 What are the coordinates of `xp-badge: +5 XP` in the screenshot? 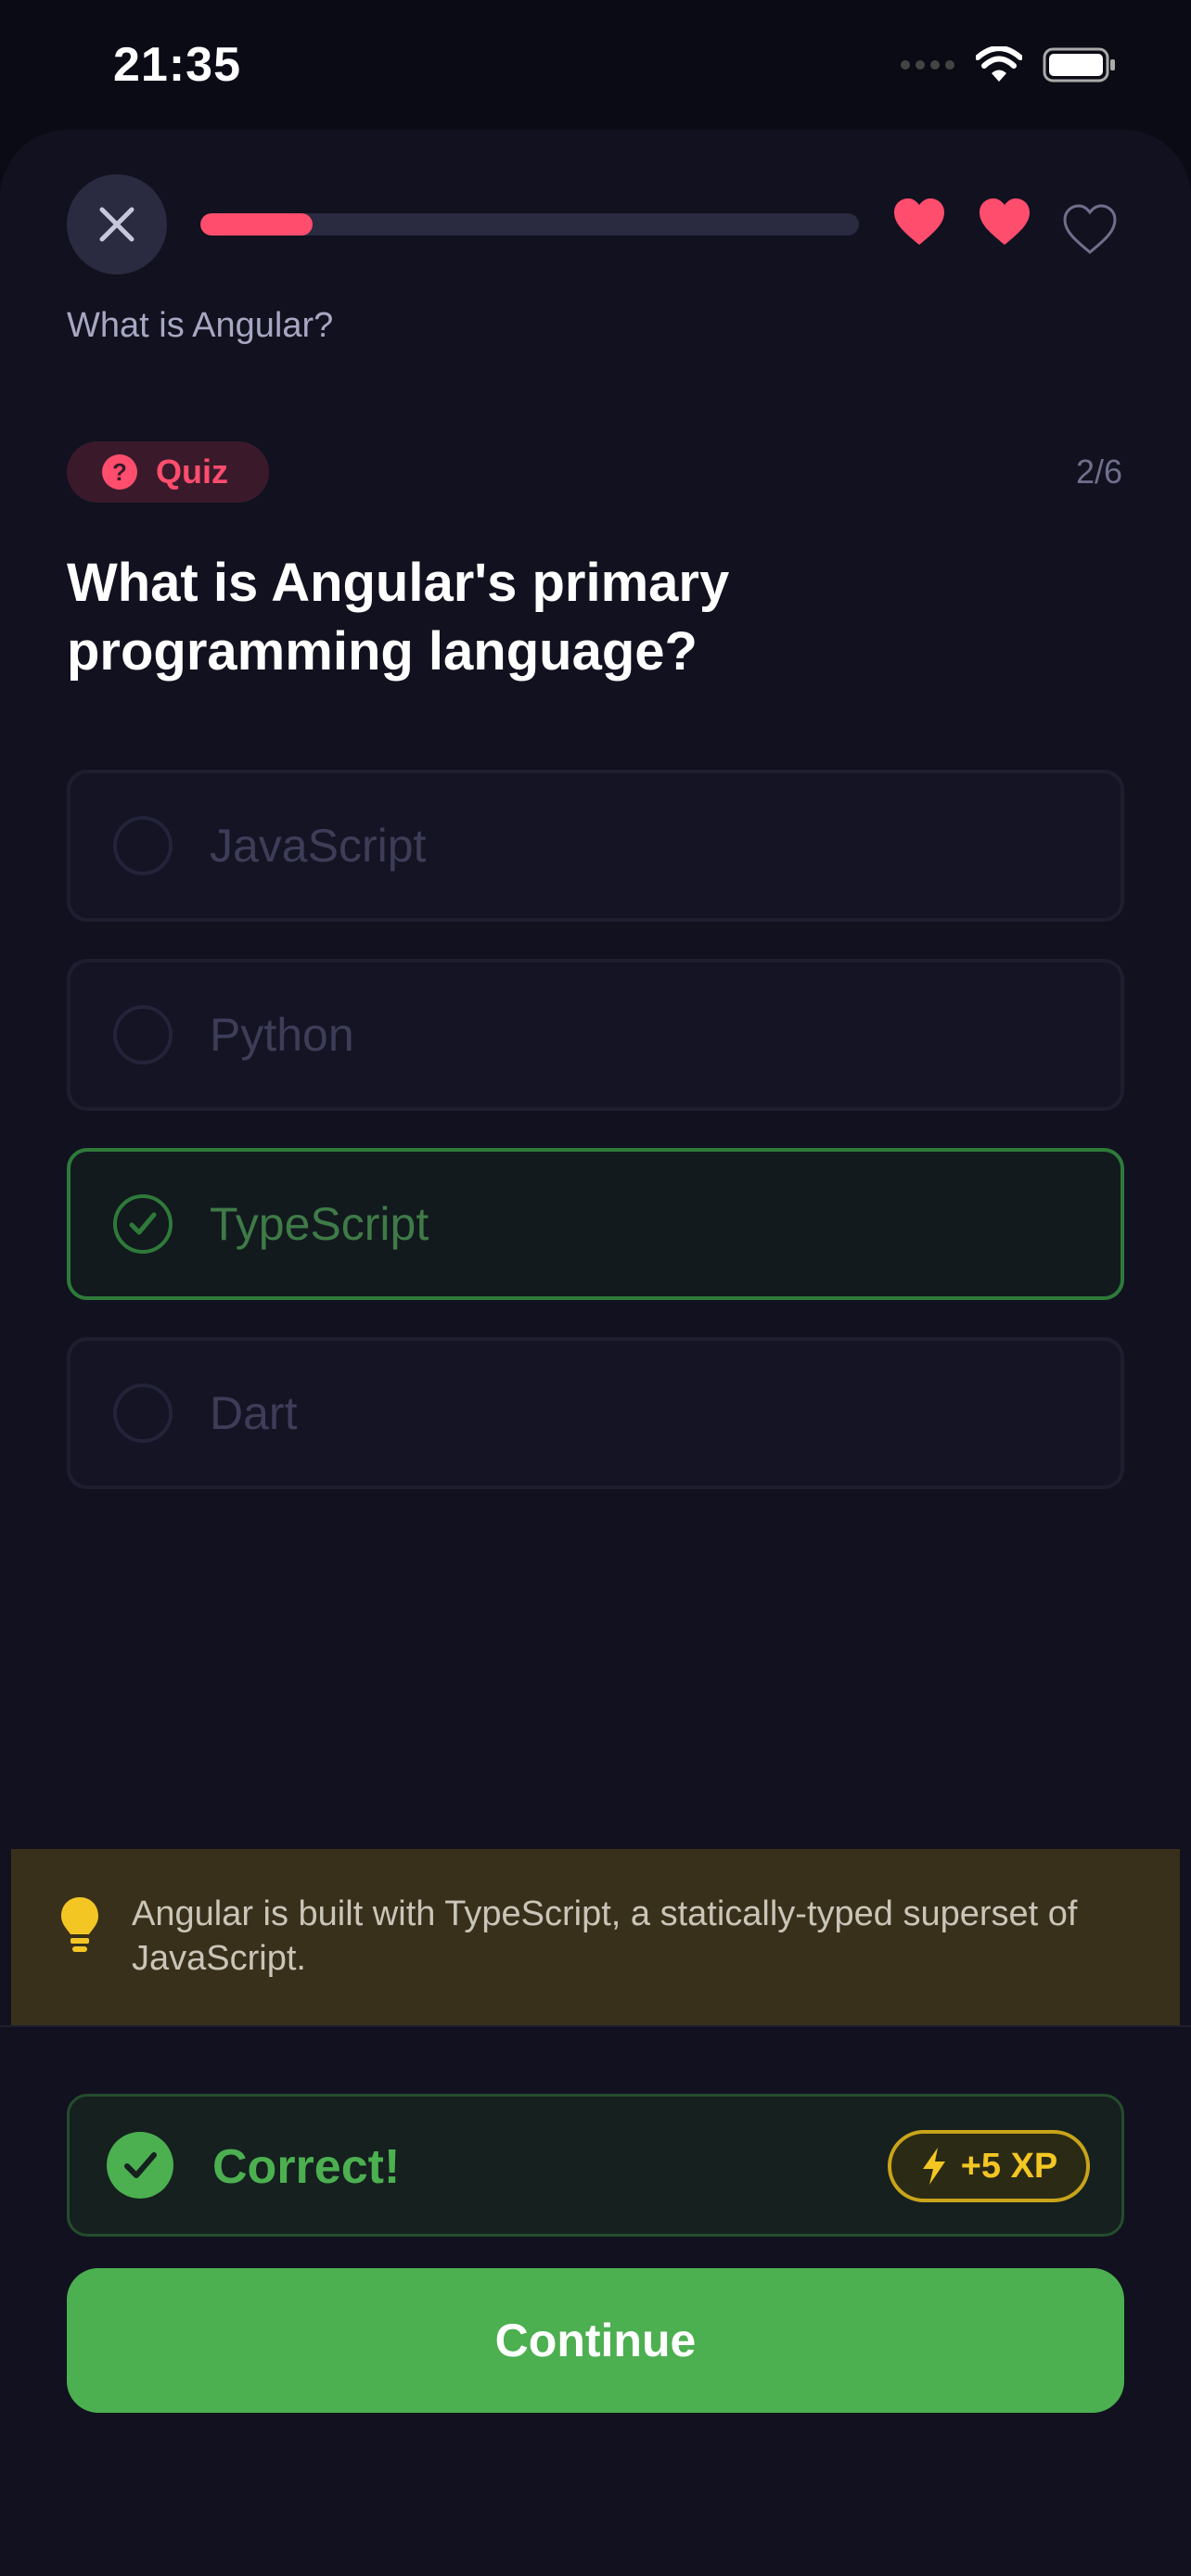 It's located at (989, 2166).